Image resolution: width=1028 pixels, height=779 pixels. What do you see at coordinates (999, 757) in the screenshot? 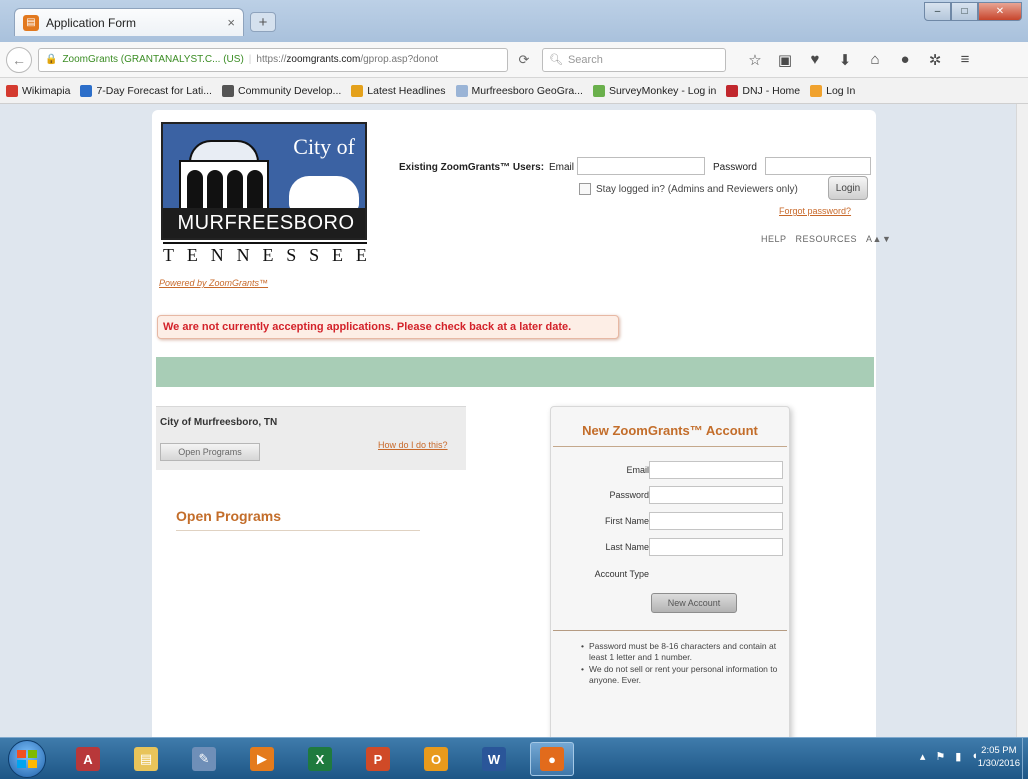
I see `taskbar-clock: 2:05 PM 1/30/2016` at bounding box center [999, 757].